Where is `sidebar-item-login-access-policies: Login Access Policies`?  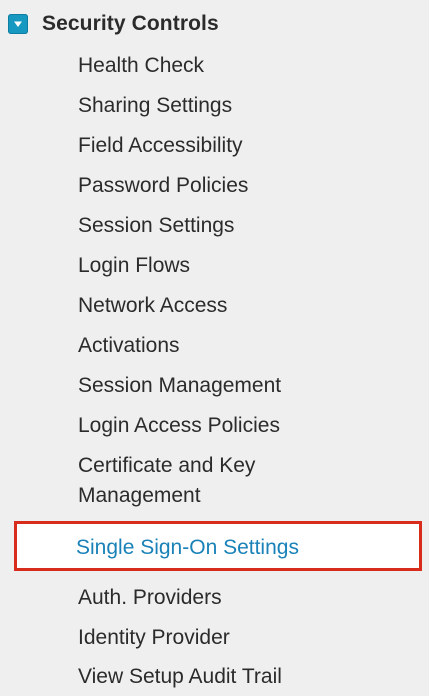 sidebar-item-login-access-policies: Login Access Policies is located at coordinates (179, 426).